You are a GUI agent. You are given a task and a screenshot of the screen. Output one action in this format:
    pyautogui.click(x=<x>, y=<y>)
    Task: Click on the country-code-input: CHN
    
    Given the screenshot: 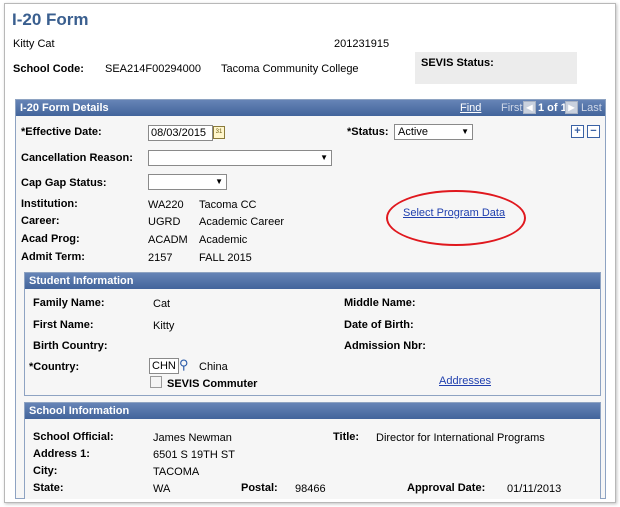 What is the action you would take?
    pyautogui.click(x=164, y=366)
    